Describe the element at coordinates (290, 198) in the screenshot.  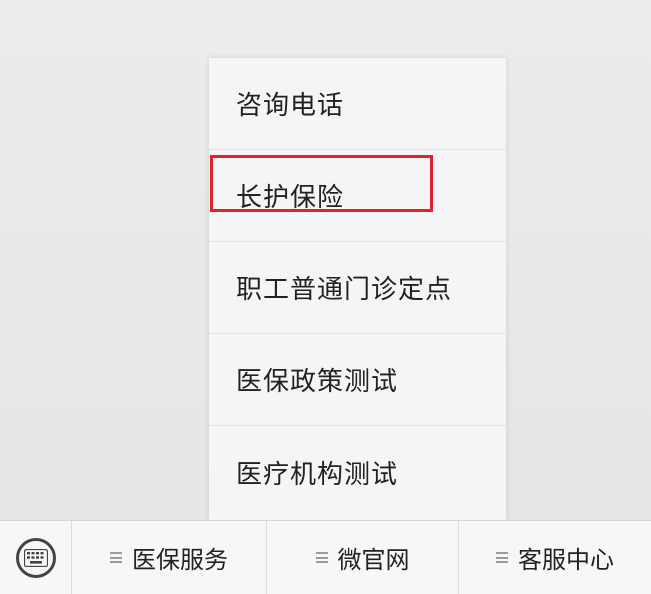
I see `submenu-item-label: 长护保险` at that location.